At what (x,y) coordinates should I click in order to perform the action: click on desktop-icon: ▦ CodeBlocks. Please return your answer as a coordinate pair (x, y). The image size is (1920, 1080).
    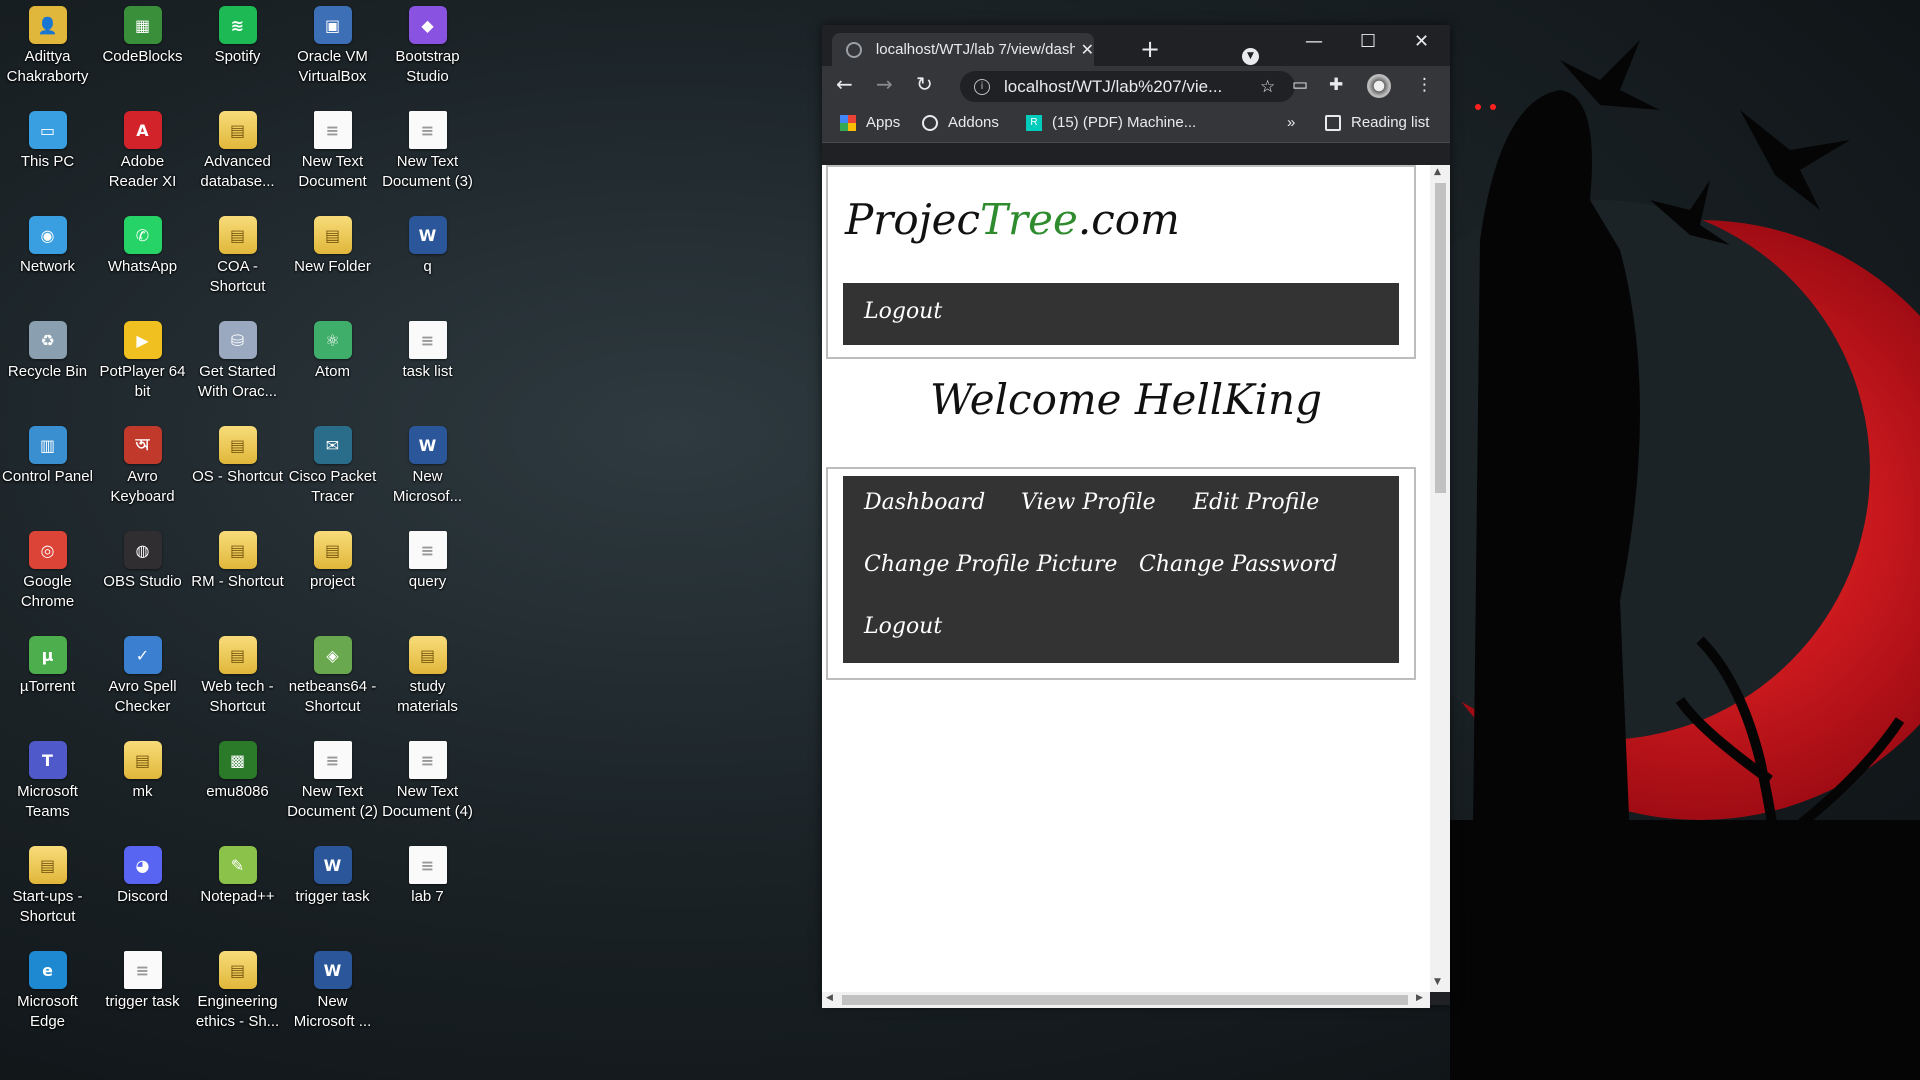
    Looking at the image, I should click on (142, 58).